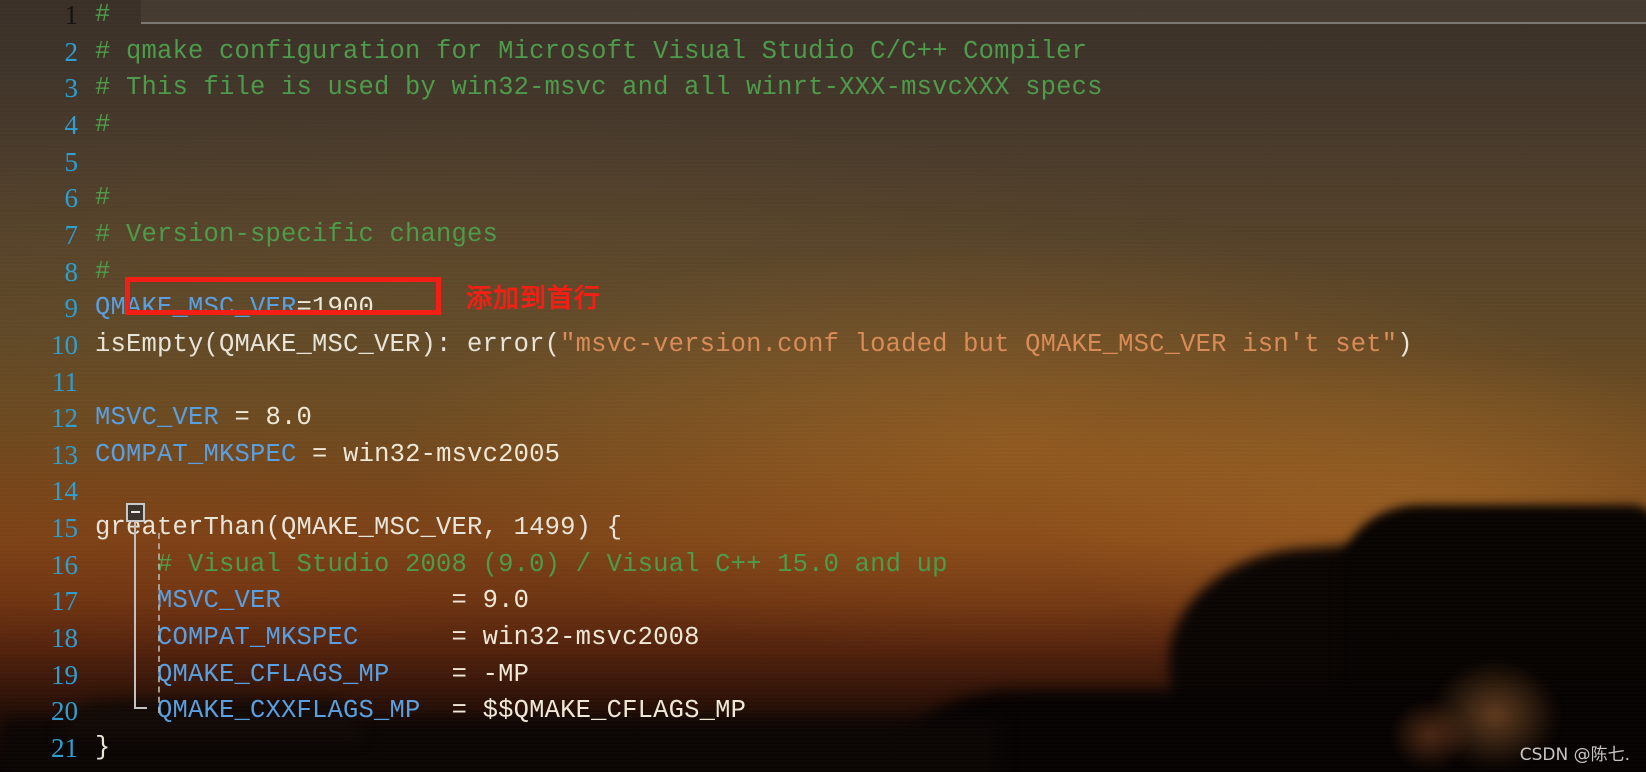  I want to click on line-number: 9, so click(71, 308).